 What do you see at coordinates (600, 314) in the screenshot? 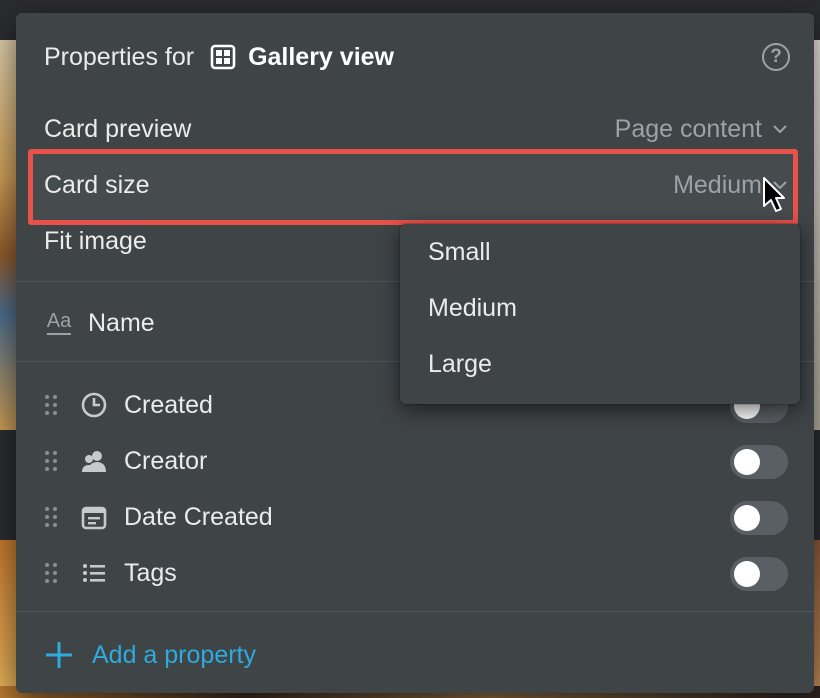
I see `card-size-dropdown: Small Medium Large` at bounding box center [600, 314].